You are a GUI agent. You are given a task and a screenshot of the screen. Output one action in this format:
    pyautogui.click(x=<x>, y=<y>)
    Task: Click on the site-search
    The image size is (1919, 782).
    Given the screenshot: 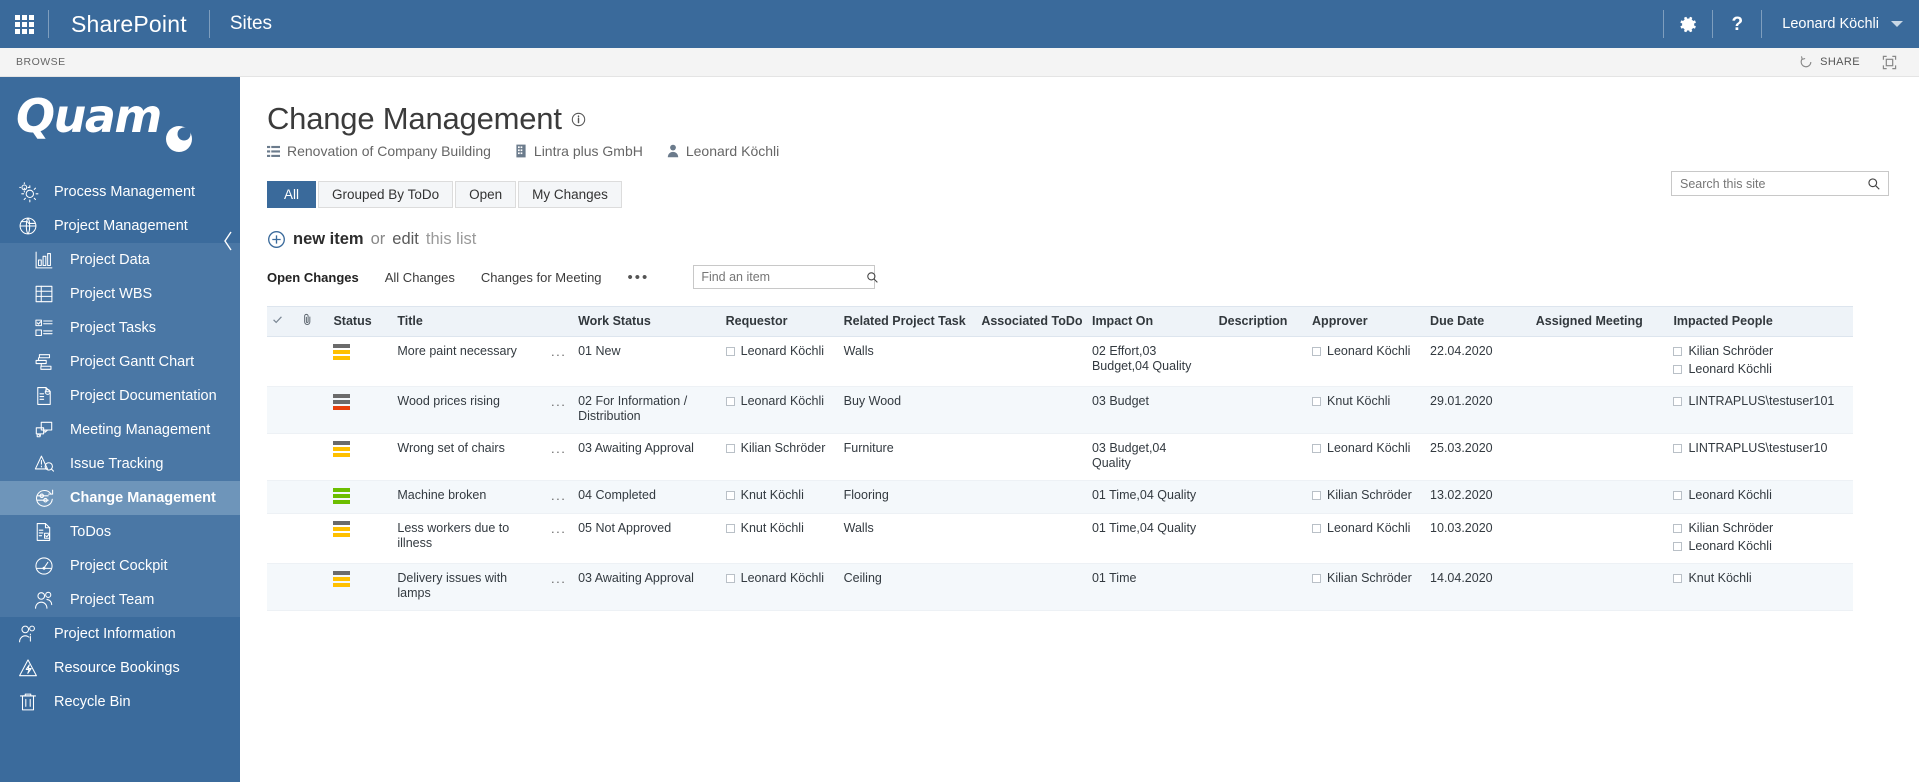 What is the action you would take?
    pyautogui.click(x=1780, y=183)
    